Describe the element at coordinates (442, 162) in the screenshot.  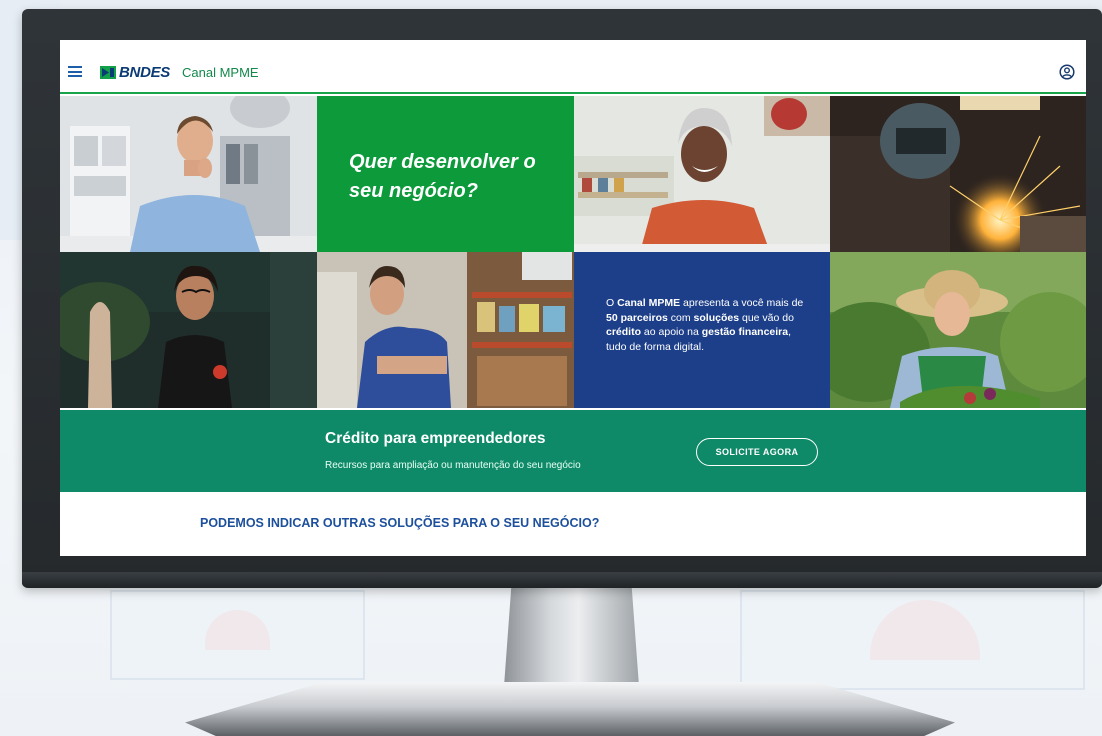
I see `hero-headline-line-1: Quer desenvolver o` at that location.